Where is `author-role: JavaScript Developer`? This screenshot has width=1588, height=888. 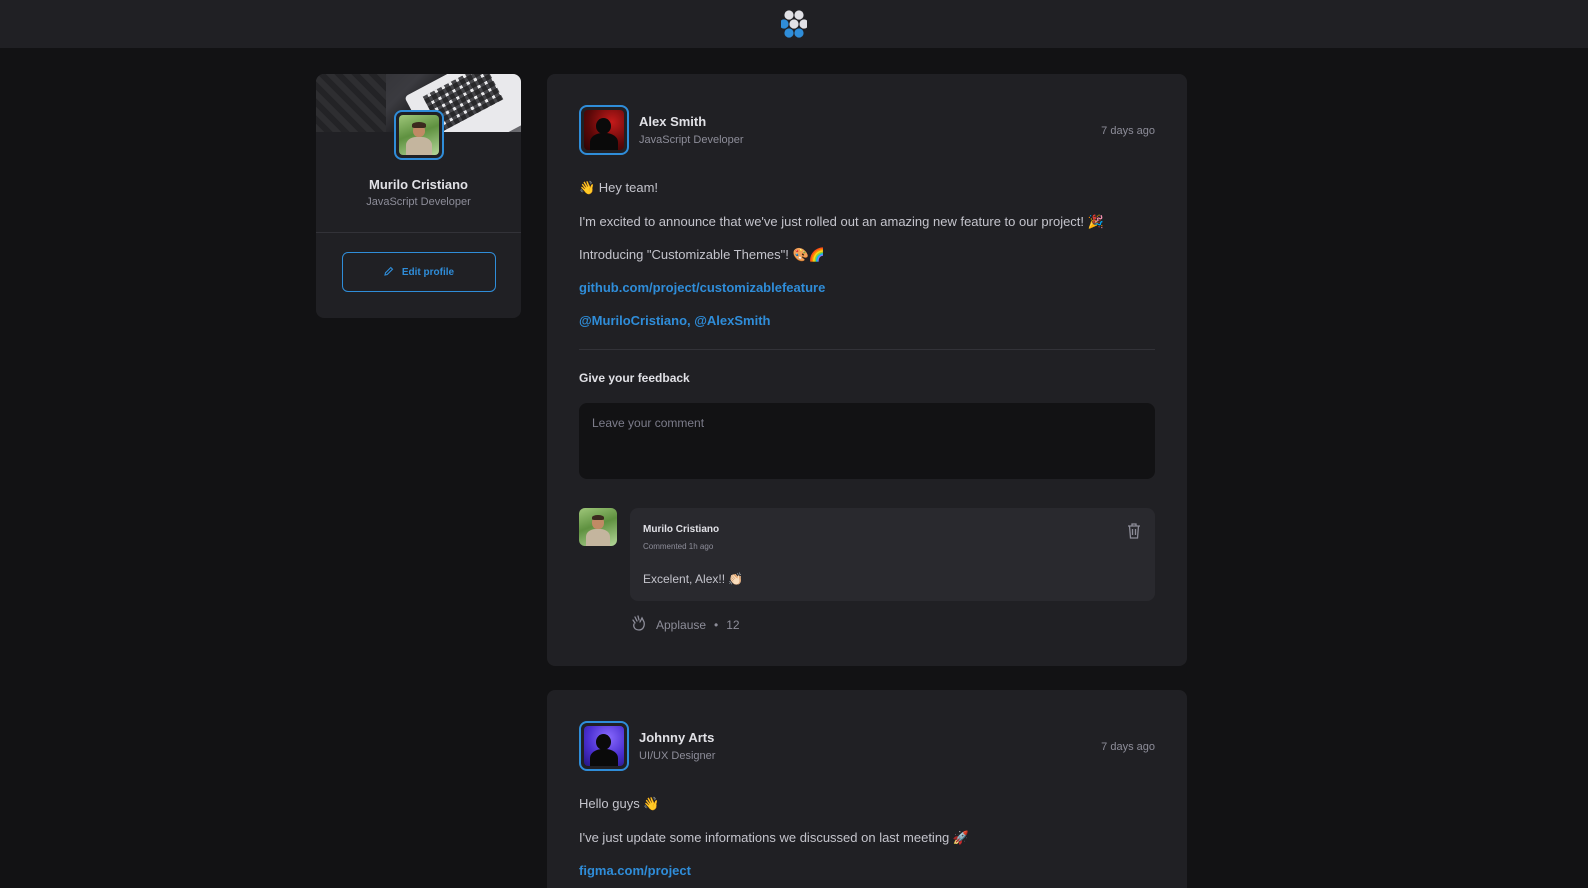
author-role: JavaScript Developer is located at coordinates (691, 140).